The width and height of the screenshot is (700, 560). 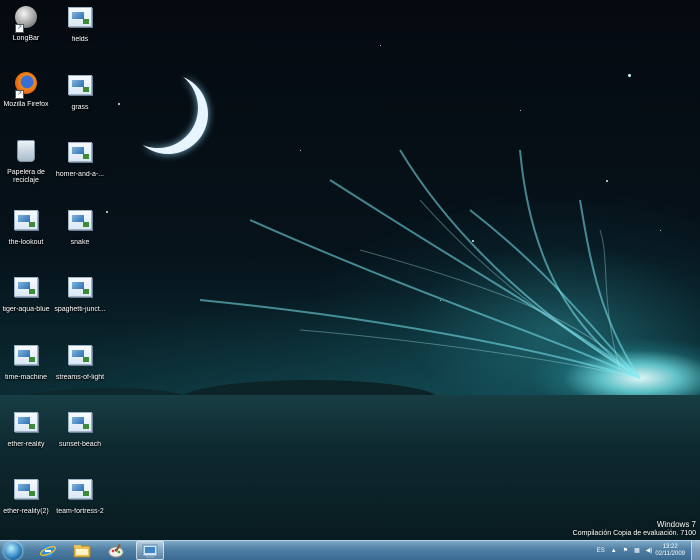 I want to click on desktop-icon-streams-of-light: streams-of-light, so click(x=80, y=362).